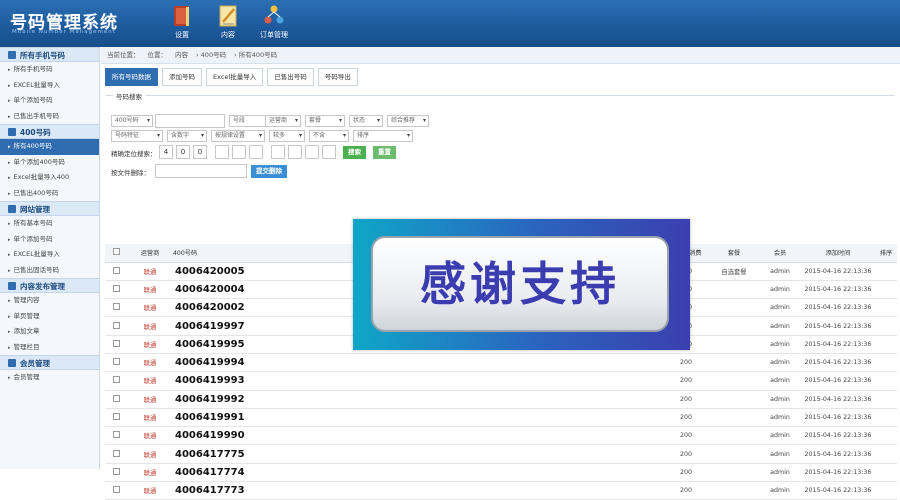 The width and height of the screenshot is (900, 500). What do you see at coordinates (274, 22) in the screenshot?
I see `topnav-orders: 订单管理` at bounding box center [274, 22].